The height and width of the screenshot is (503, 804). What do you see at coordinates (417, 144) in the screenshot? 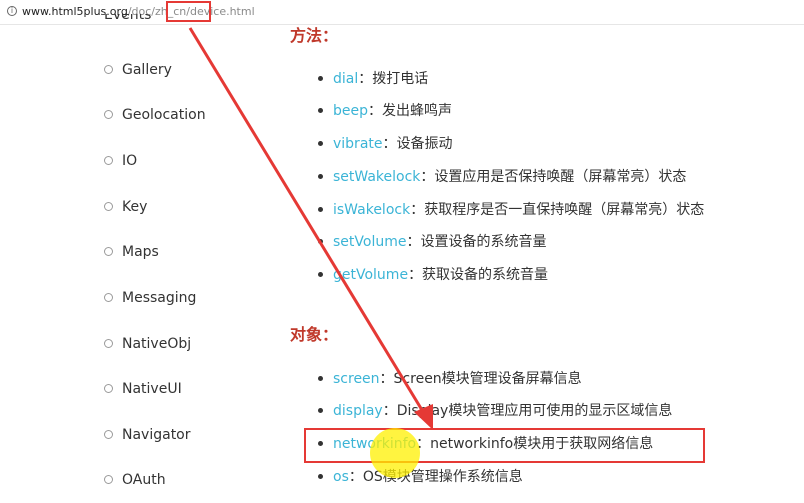
I see `method-desc: ：设备振动` at bounding box center [417, 144].